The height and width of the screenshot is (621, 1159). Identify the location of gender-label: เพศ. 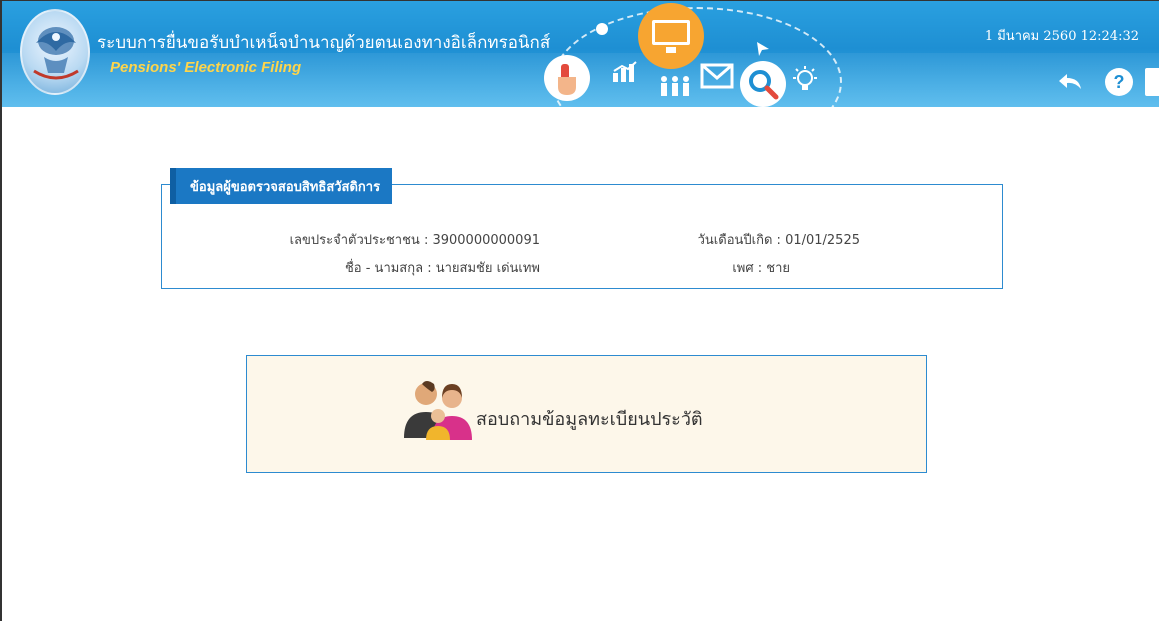
(743, 268).